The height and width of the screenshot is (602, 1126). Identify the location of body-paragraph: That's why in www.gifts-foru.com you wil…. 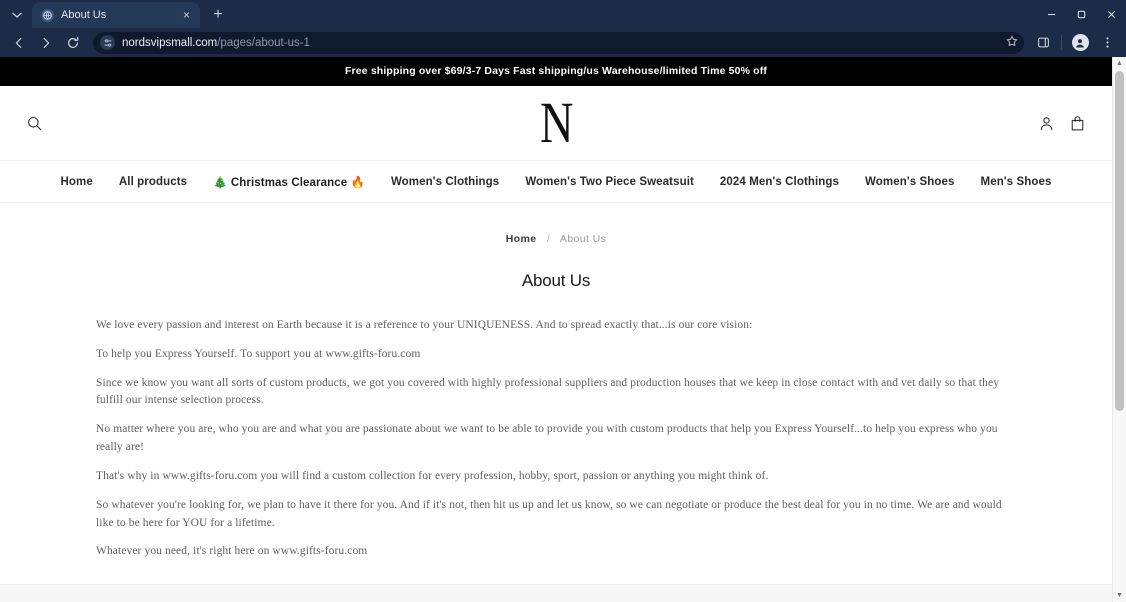
(432, 475).